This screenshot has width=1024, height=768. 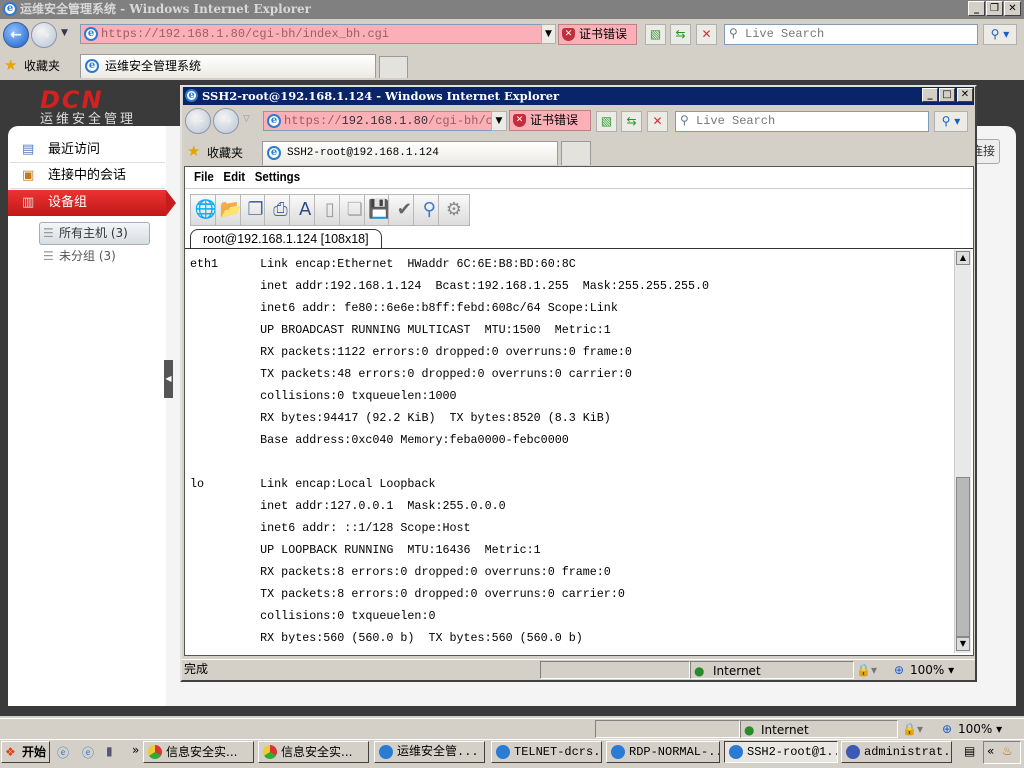 What do you see at coordinates (851, 34) in the screenshot?
I see `outer-search-input: ⚲ Live Search` at bounding box center [851, 34].